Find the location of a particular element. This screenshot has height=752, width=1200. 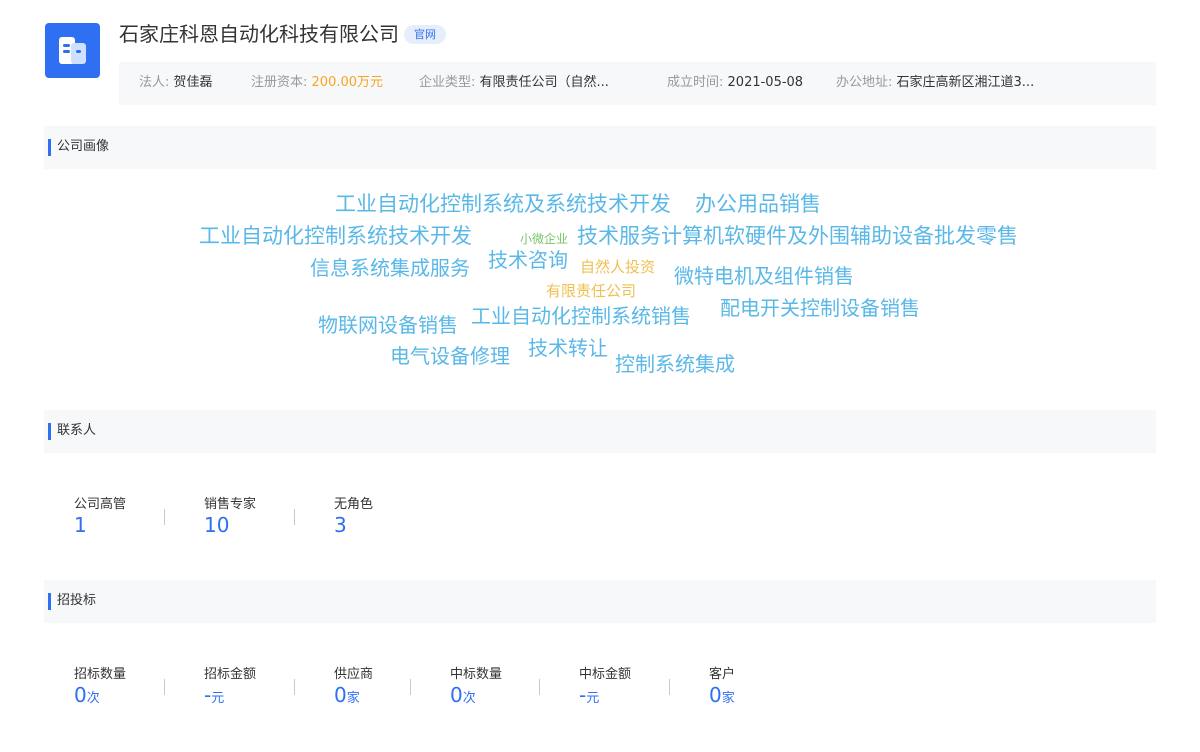

stat-value-wrap: 3 is located at coordinates (340, 525).